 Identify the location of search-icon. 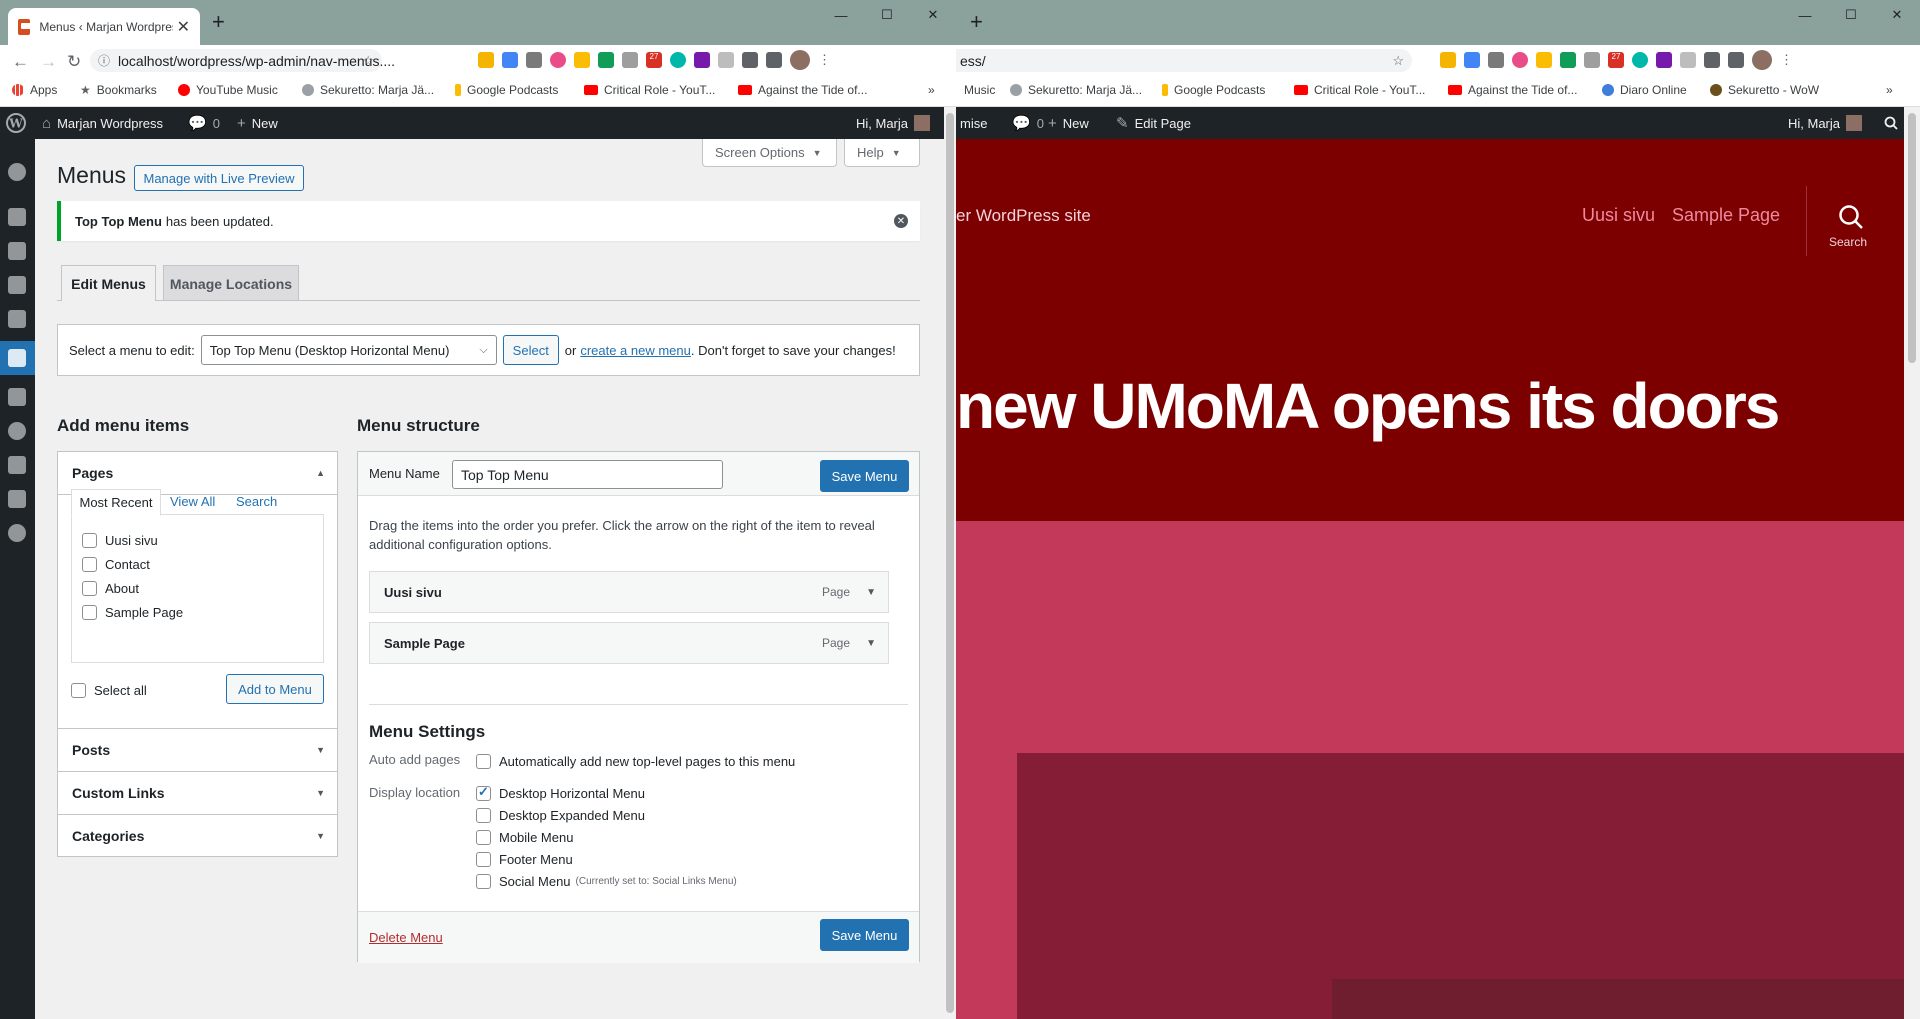
(1891, 123).